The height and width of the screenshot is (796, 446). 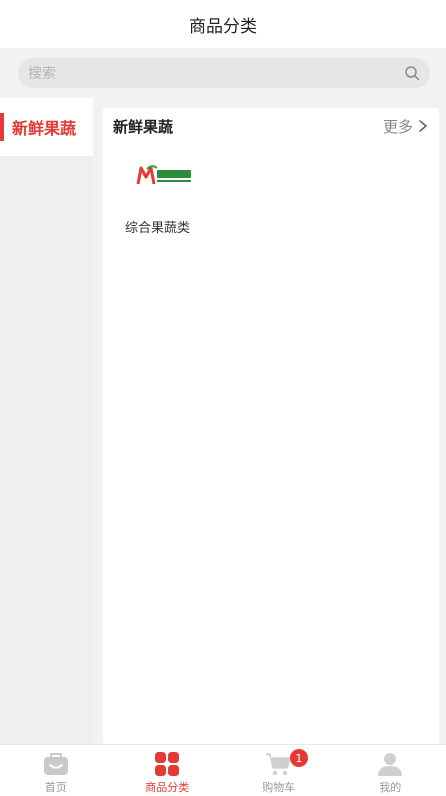 What do you see at coordinates (42, 74) in the screenshot?
I see `search-placeholder: 搜索` at bounding box center [42, 74].